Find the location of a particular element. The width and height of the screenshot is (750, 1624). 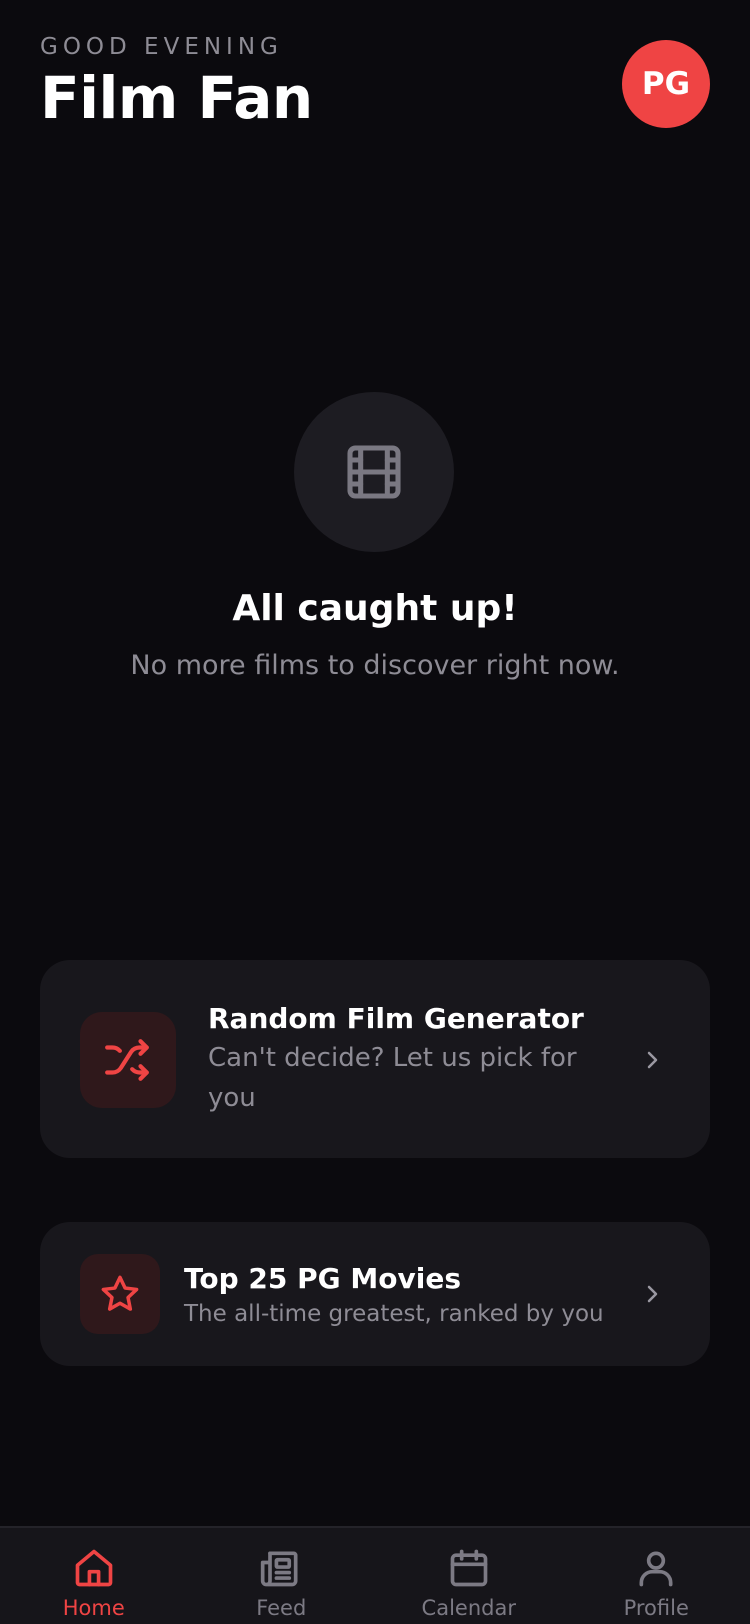

greeting-label: GOOD EVENING is located at coordinates (161, 47).